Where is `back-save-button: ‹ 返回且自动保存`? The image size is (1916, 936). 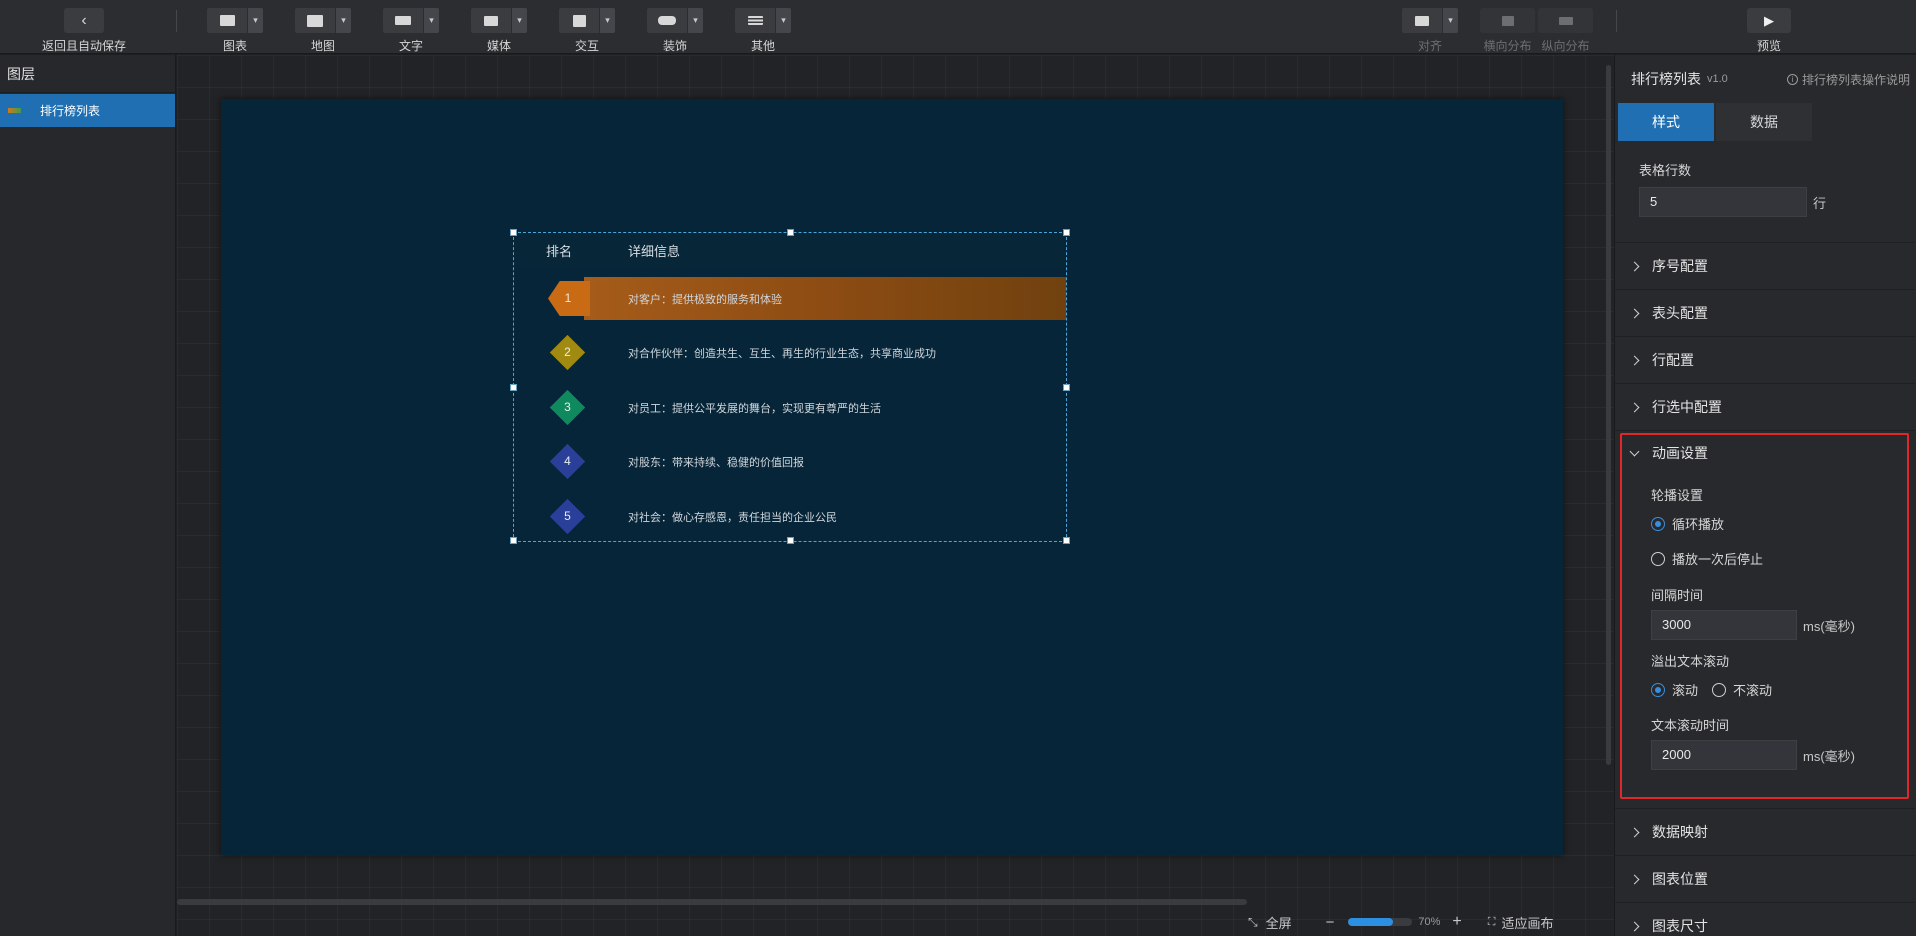 back-save-button: ‹ 返回且自动保存 is located at coordinates (84, 31).